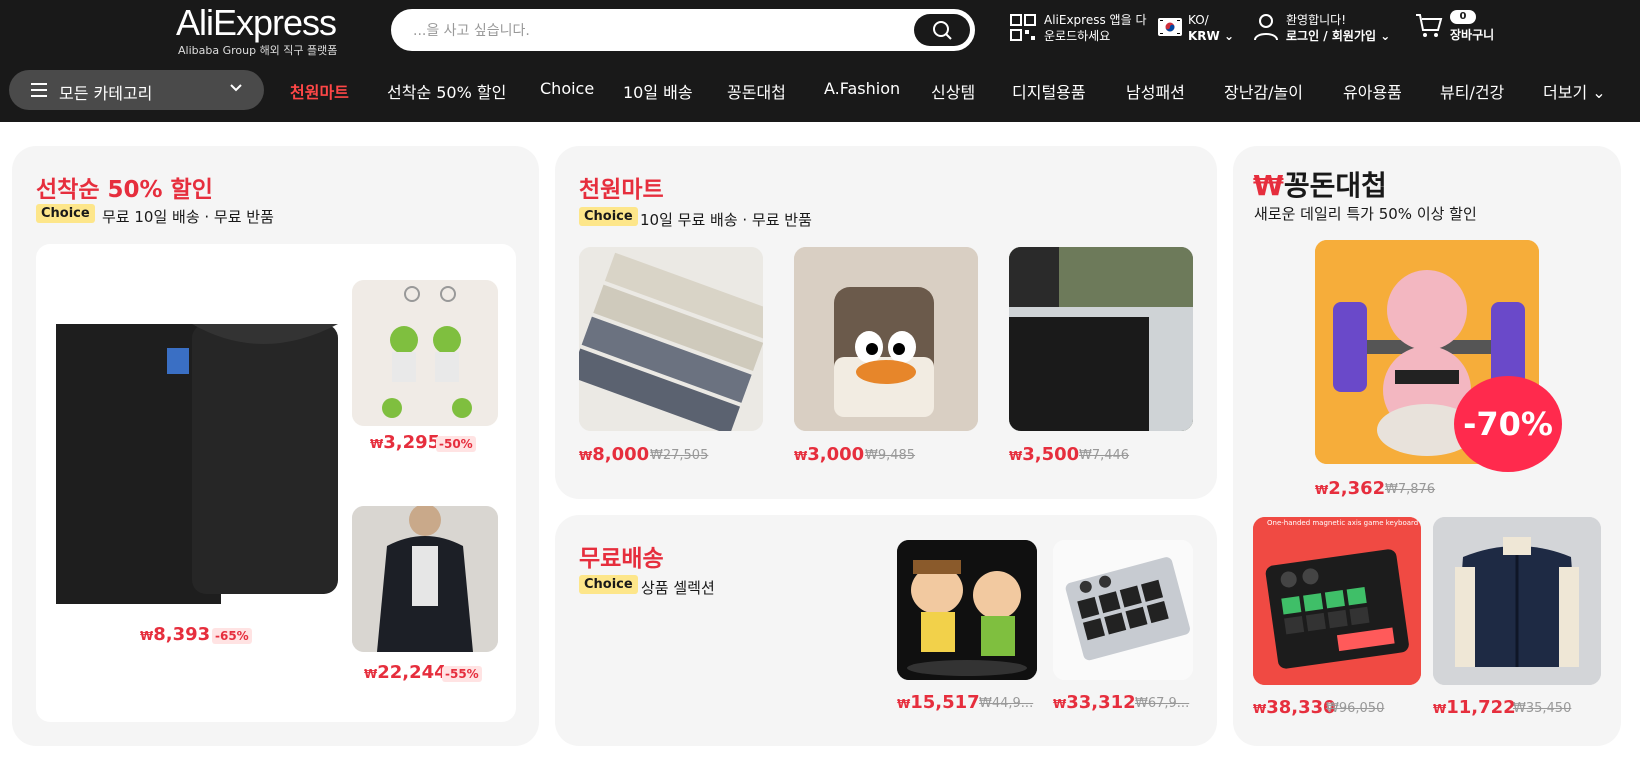  I want to click on cart-label: 장바구니, so click(1472, 35).